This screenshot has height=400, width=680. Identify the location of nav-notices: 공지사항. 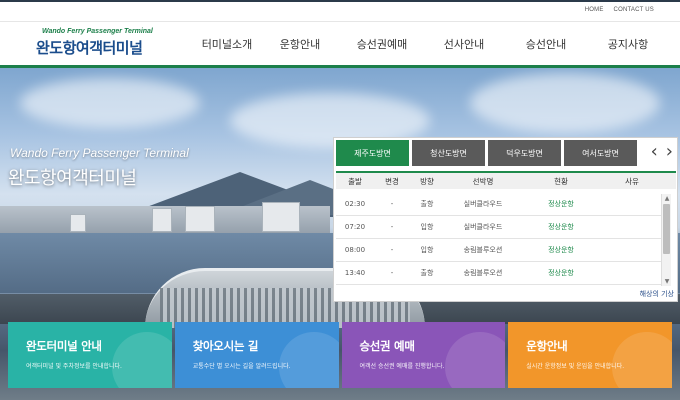
(628, 44).